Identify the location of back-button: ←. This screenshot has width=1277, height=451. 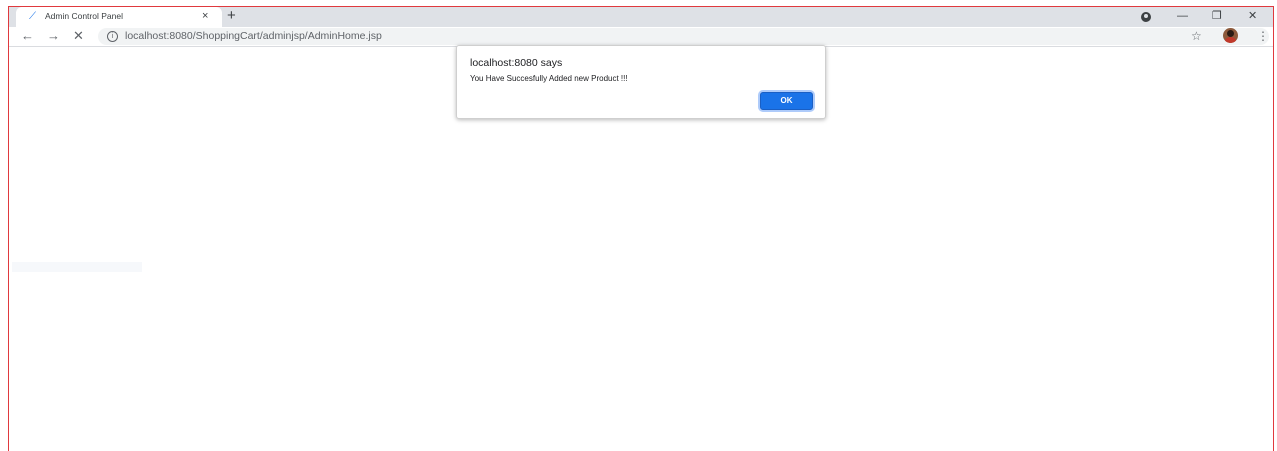
(27, 36).